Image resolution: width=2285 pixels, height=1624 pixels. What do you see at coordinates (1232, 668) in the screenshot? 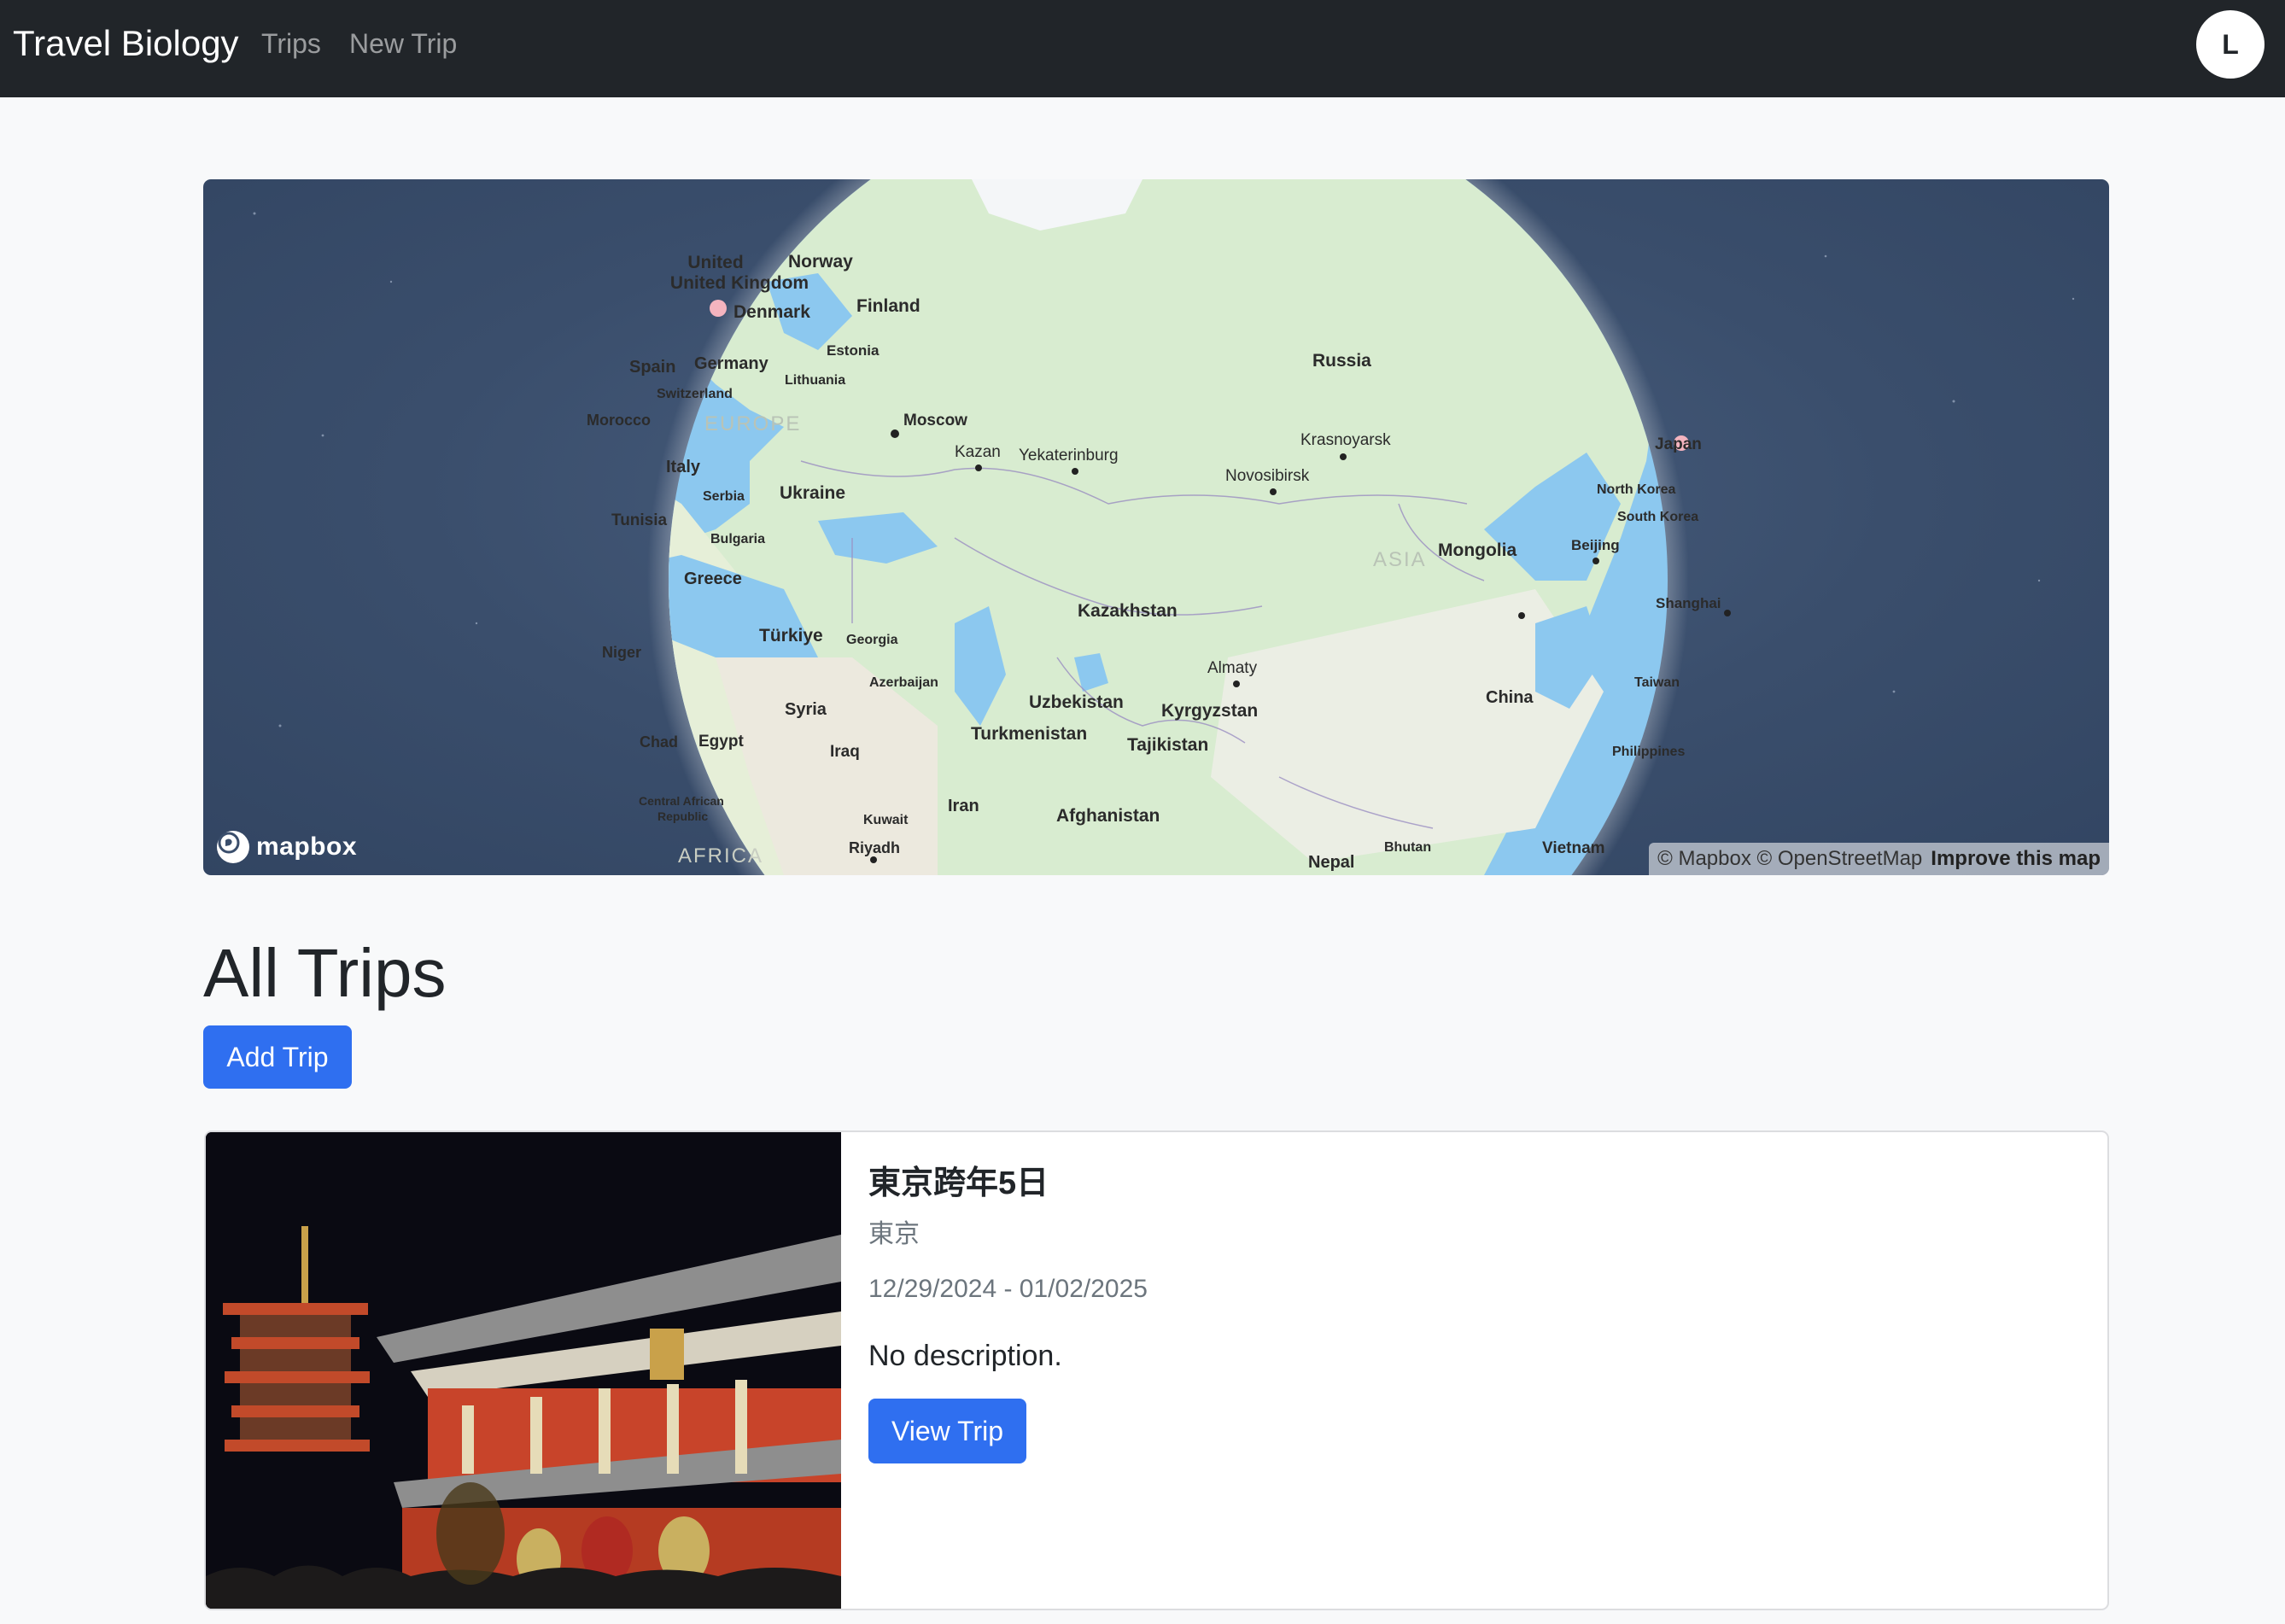
I see `map-label-almaty: Almaty` at bounding box center [1232, 668].